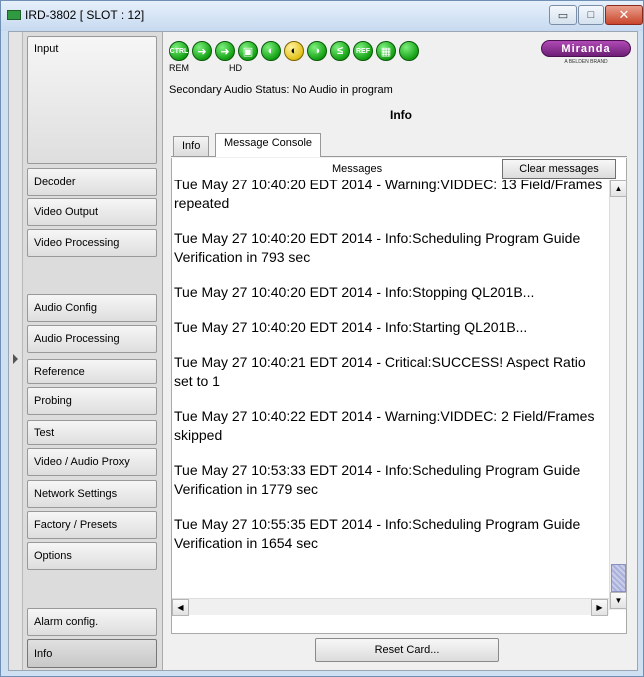 Image resolution: width=644 pixels, height=677 pixels. I want to click on app-icon, so click(14, 15).